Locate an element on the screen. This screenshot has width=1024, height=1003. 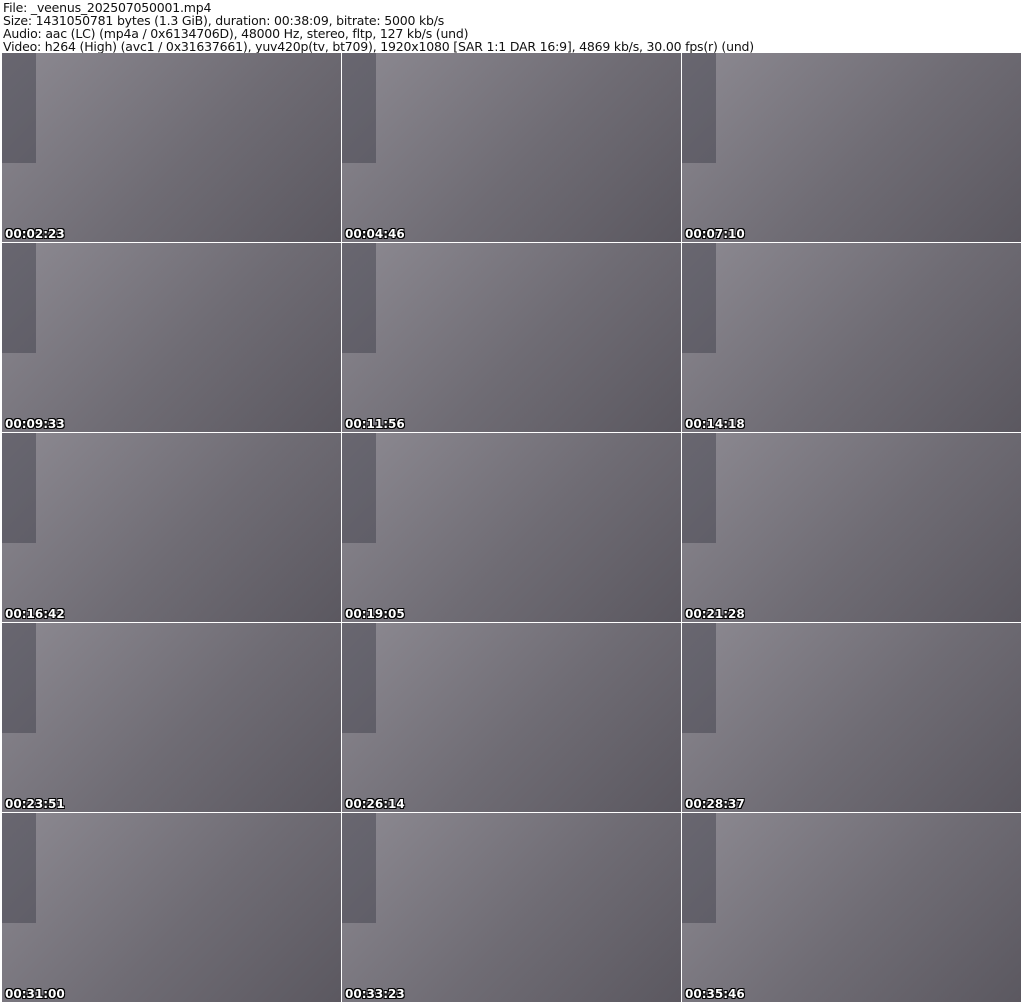
video-frame-thumbnail: 00:14:18 is located at coordinates (851, 337).